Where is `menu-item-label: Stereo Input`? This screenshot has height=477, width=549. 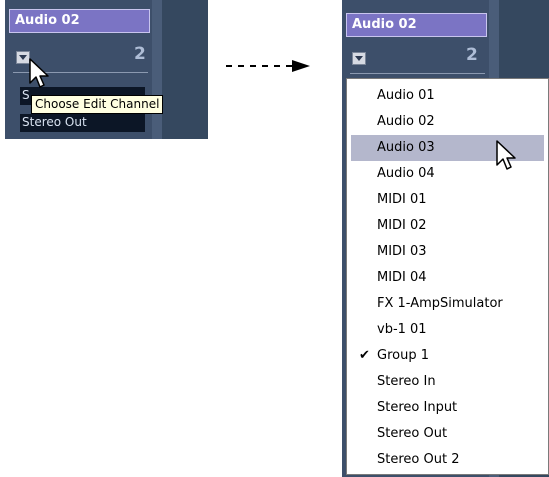
menu-item-label: Stereo Input is located at coordinates (417, 407).